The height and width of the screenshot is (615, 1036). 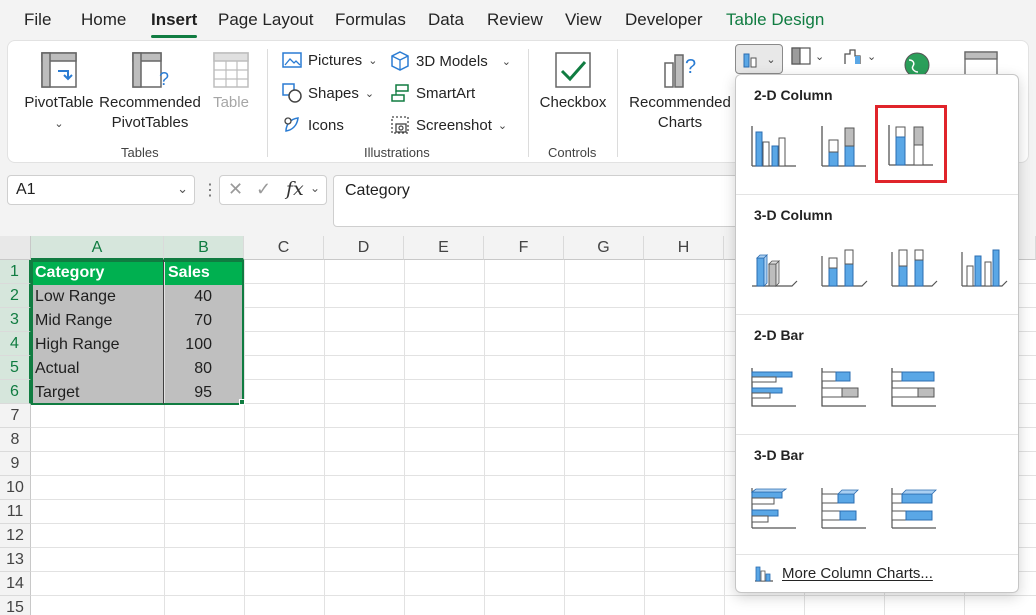 I want to click on row-header-8: 8, so click(x=15, y=440).